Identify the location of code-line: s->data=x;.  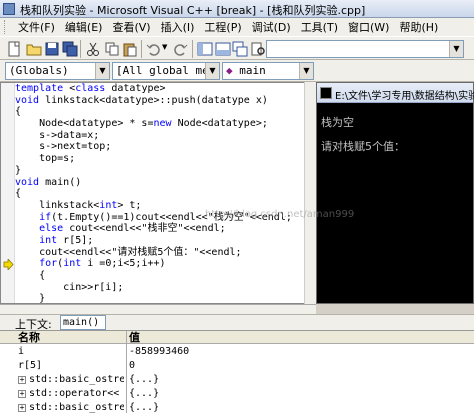
(165, 136).